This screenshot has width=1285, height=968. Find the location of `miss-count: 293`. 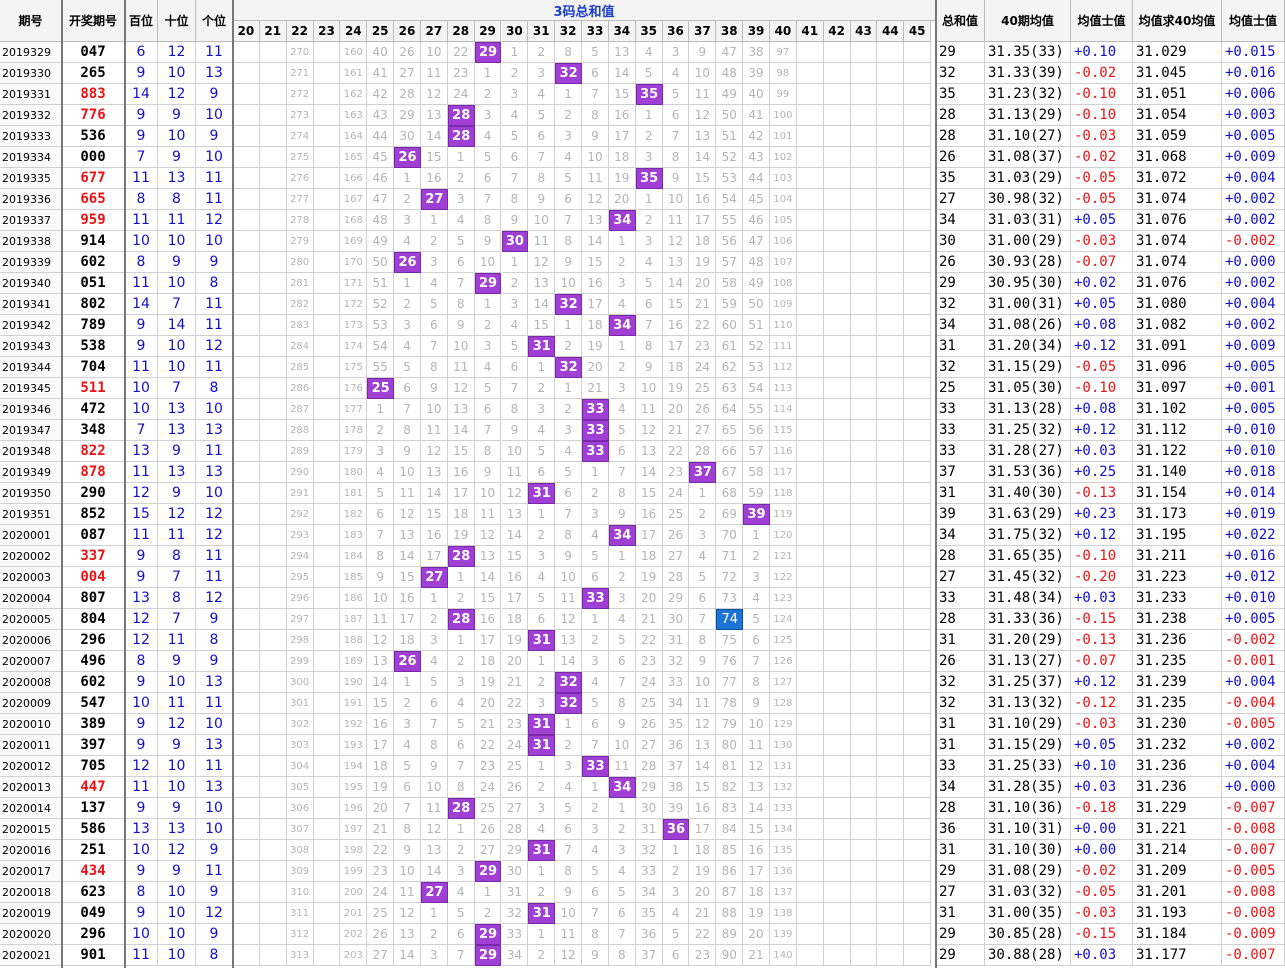

miss-count: 293 is located at coordinates (300, 535).